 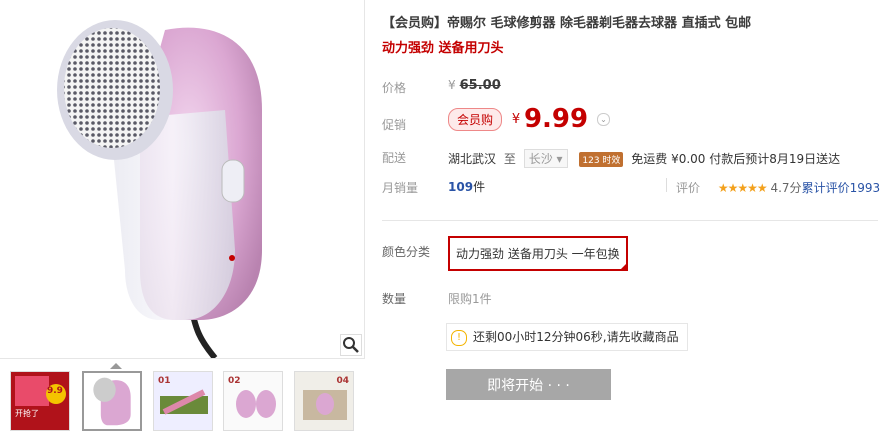 What do you see at coordinates (556, 119) in the screenshot?
I see `promo-price-value: 9.99` at bounding box center [556, 119].